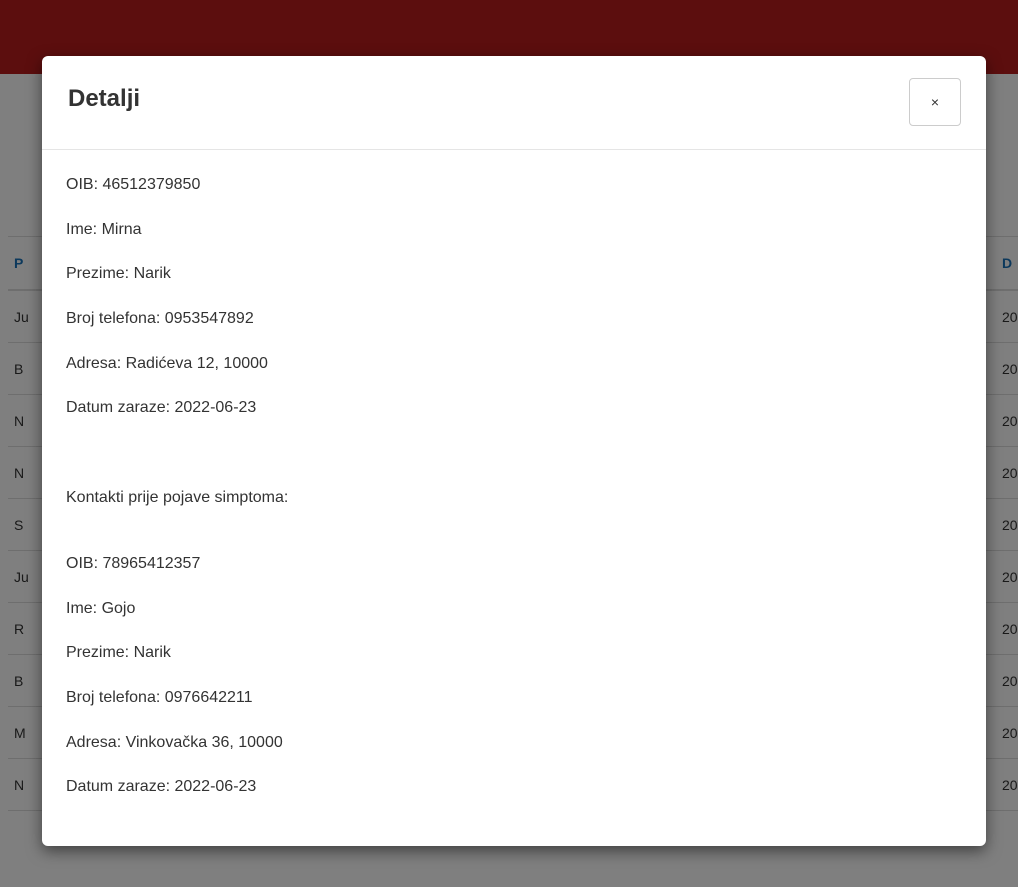  Describe the element at coordinates (133, 563) in the screenshot. I see `contact-oib: OIB: 78965412357` at that location.